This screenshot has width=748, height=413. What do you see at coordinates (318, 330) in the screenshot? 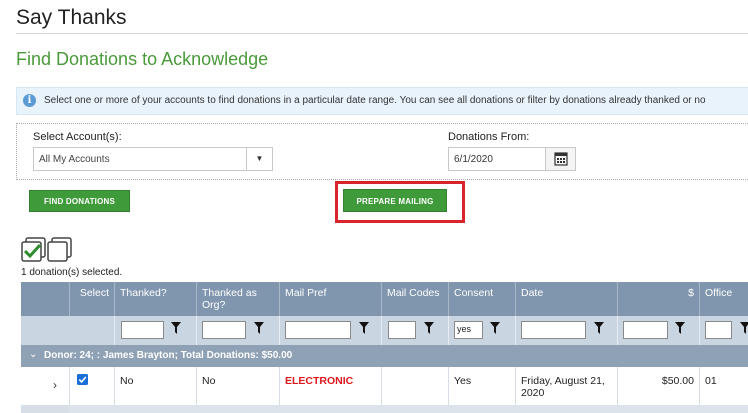
I see `filter-input-mail-pref` at bounding box center [318, 330].